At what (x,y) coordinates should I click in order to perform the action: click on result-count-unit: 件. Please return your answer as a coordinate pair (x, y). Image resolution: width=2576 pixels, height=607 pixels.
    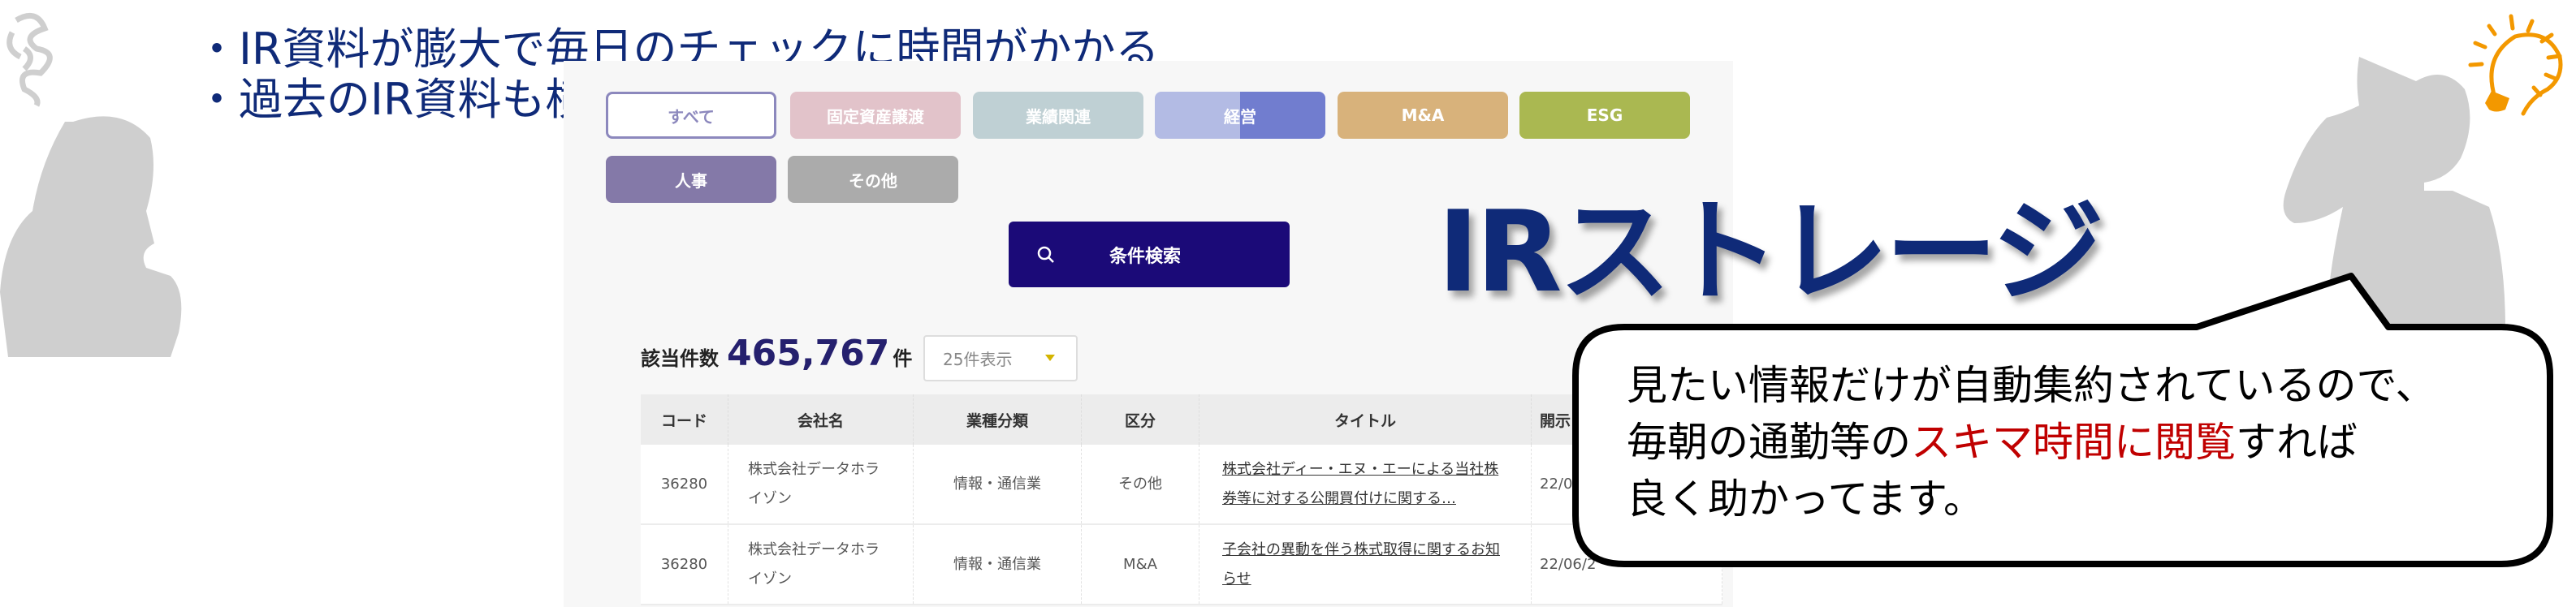
    Looking at the image, I should click on (903, 358).